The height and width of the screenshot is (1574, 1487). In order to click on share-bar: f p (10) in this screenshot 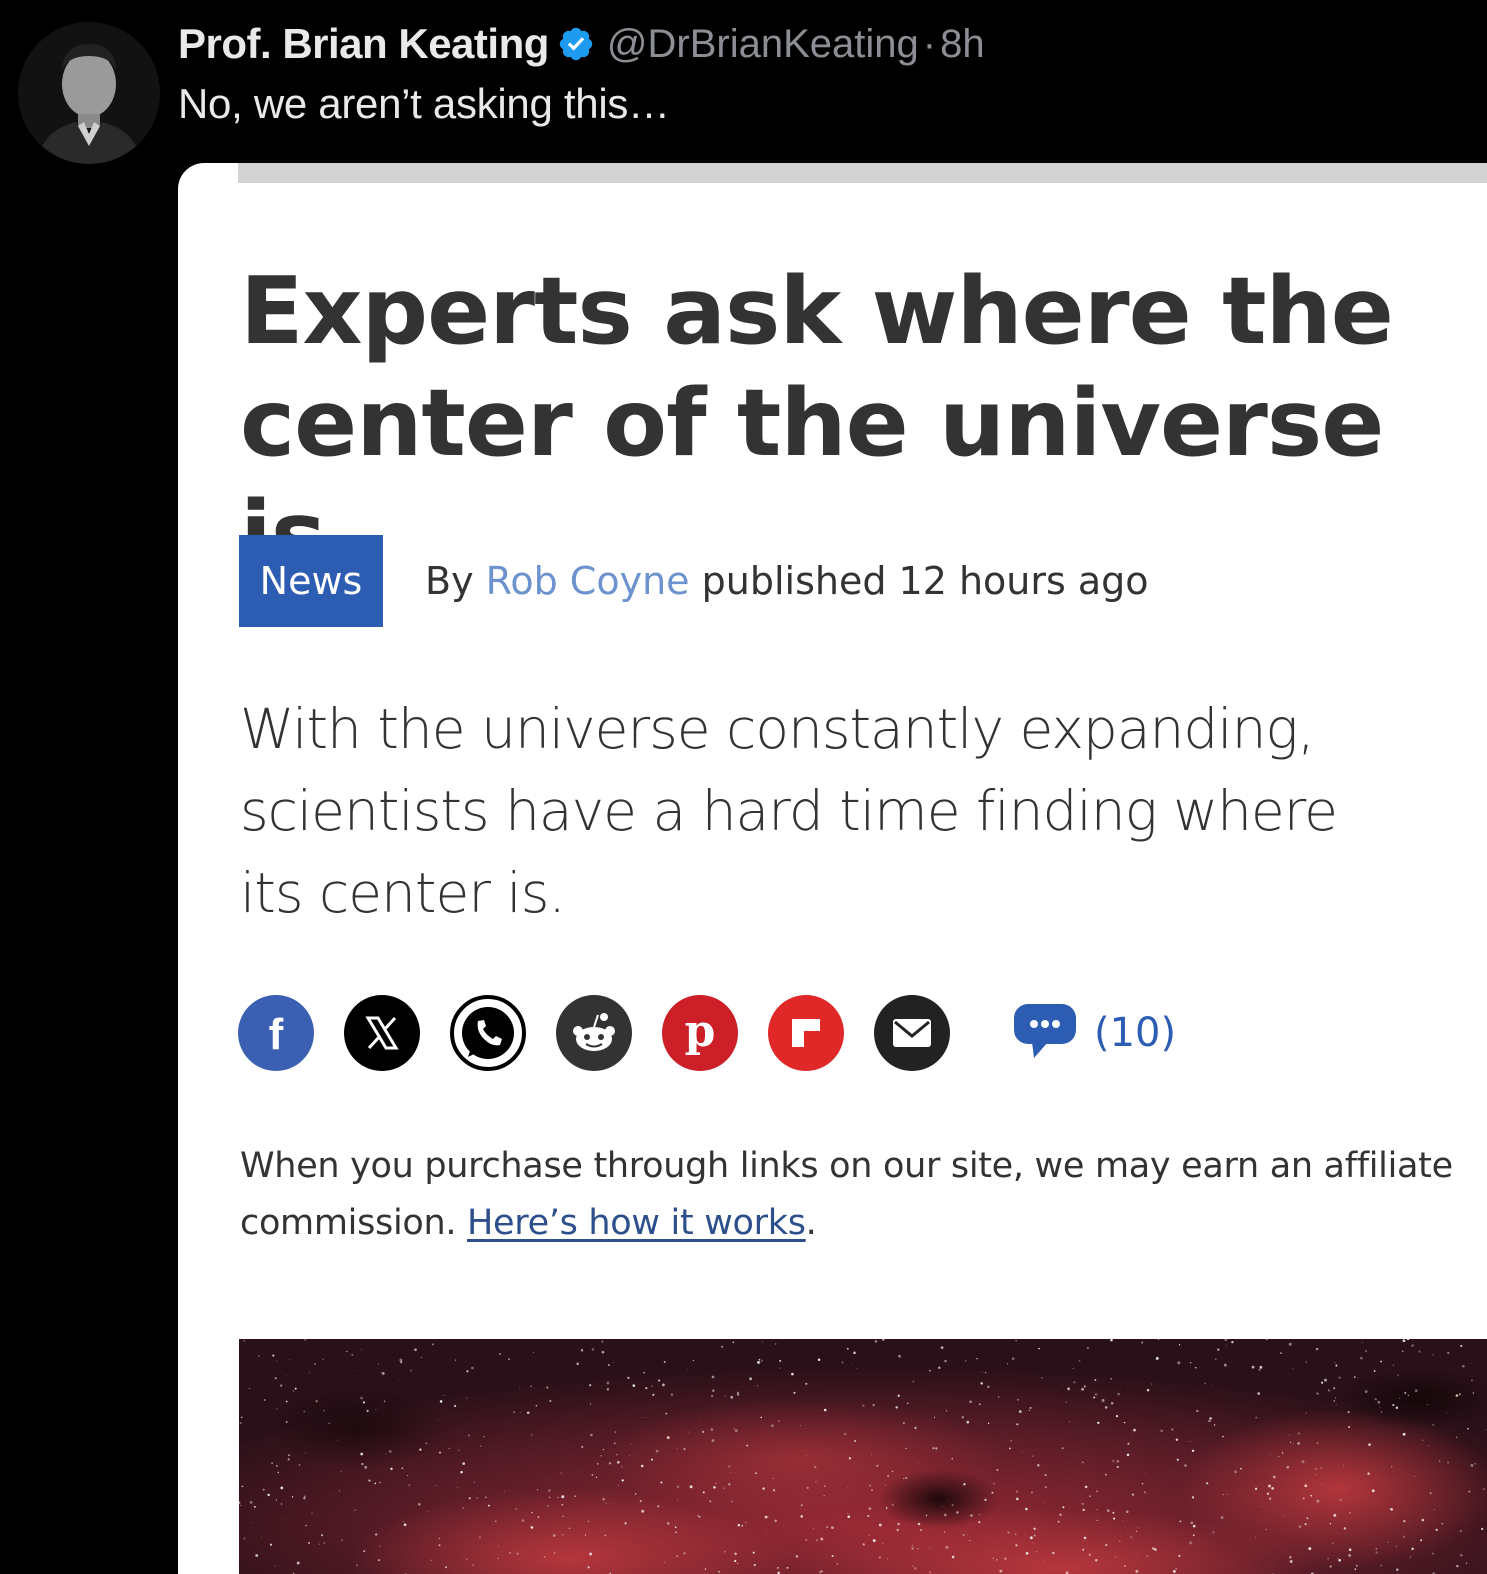, I will do `click(707, 1033)`.